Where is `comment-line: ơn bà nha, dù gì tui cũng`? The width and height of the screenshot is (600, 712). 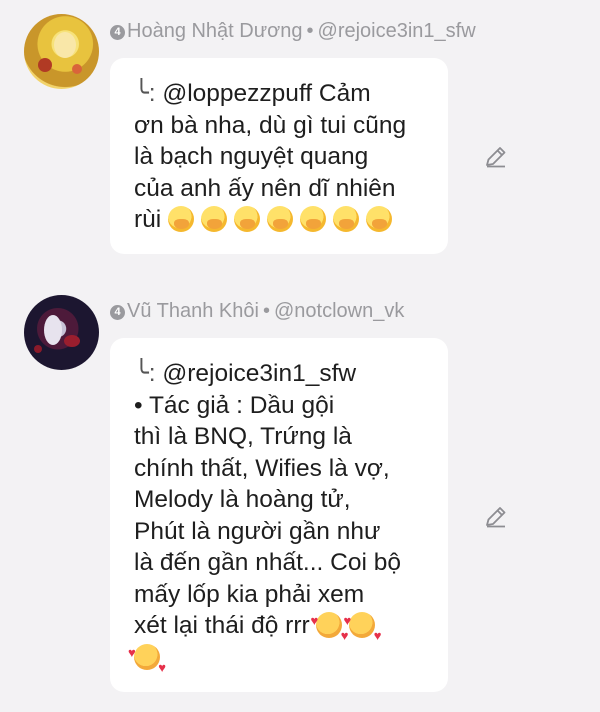
comment-line: ơn bà nha, dù gì tui cũng is located at coordinates (270, 125).